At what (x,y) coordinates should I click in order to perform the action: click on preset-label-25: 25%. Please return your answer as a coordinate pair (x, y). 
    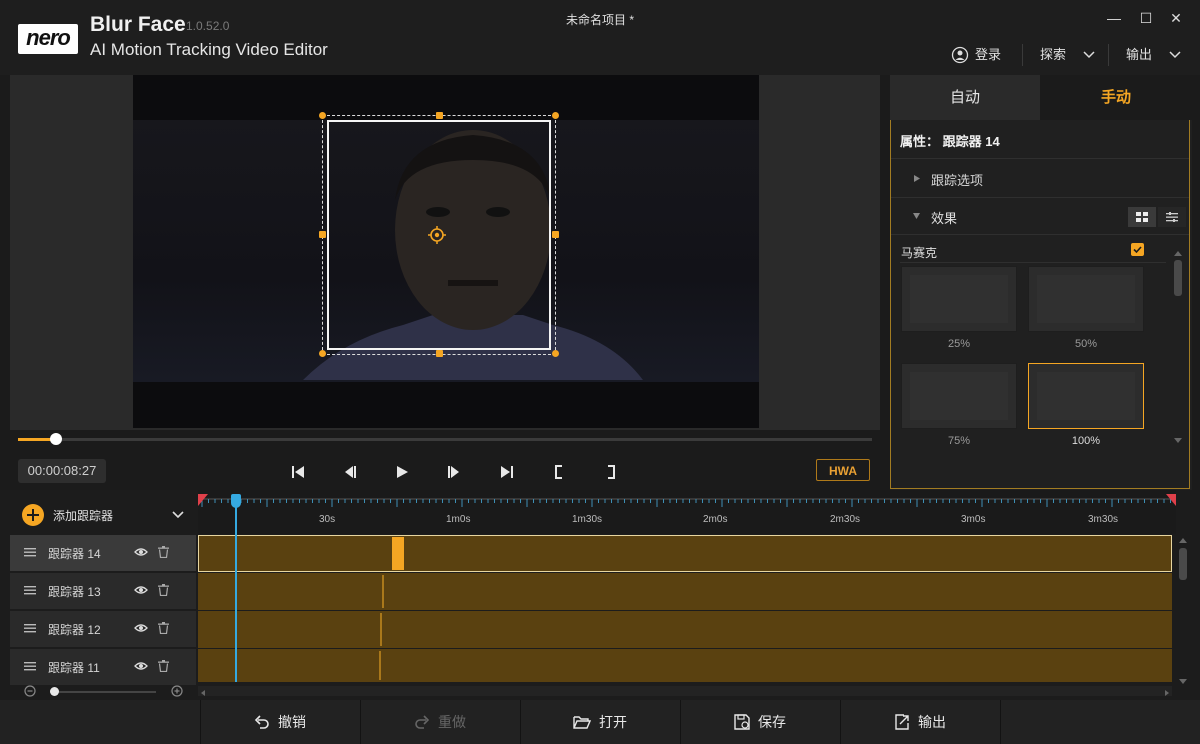
    Looking at the image, I should click on (959, 344).